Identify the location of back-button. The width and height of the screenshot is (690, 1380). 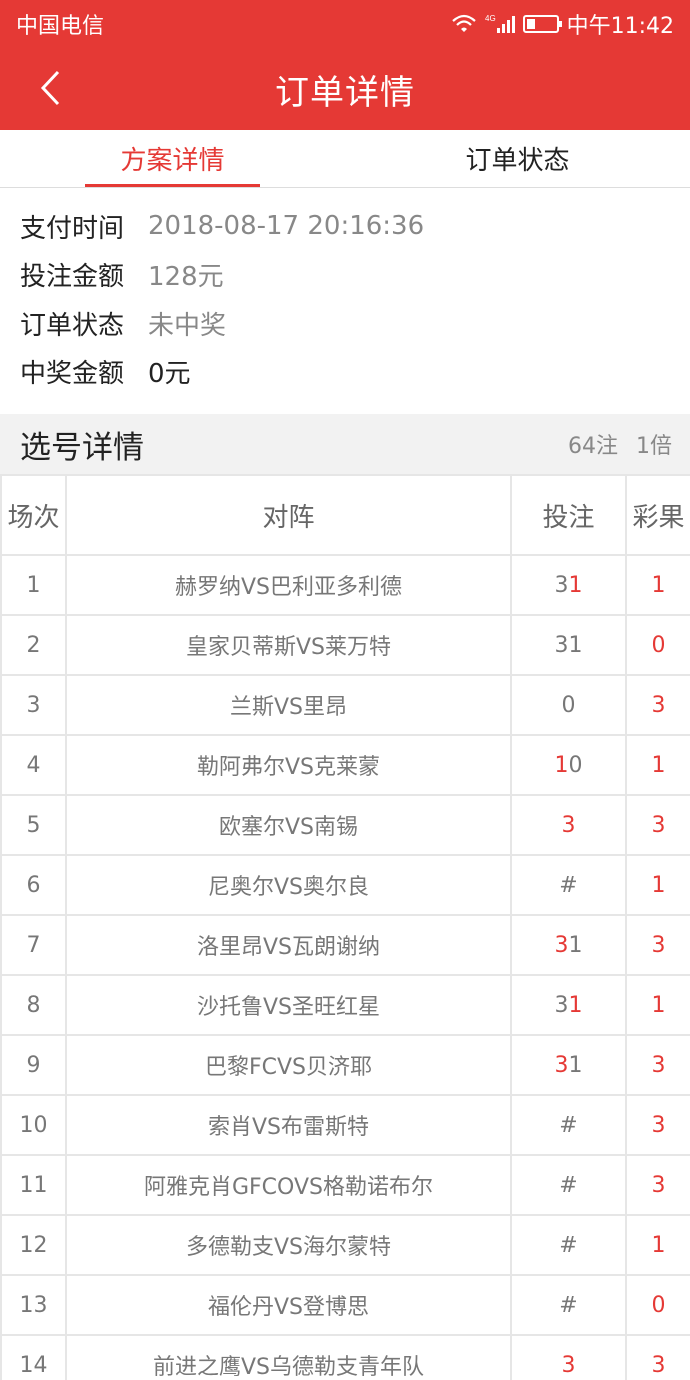
(50, 88).